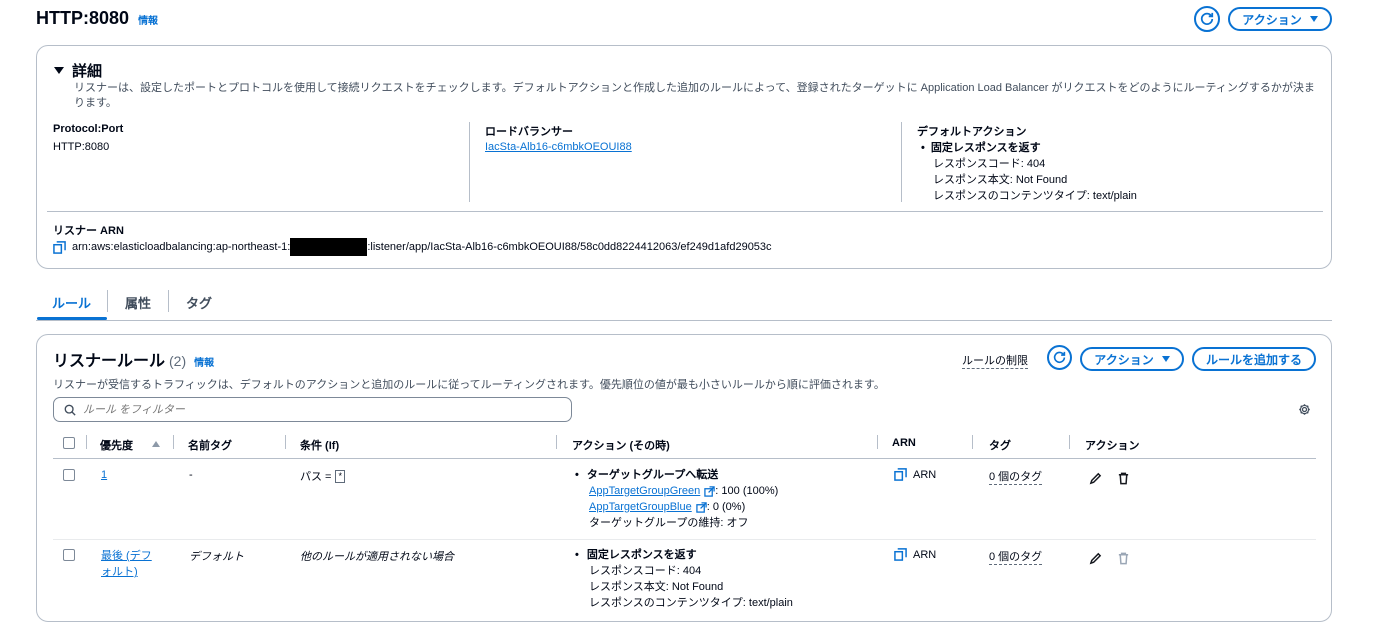 The height and width of the screenshot is (643, 1378). What do you see at coordinates (684, 303) in the screenshot?
I see `tabs: ルール 属性 タグ` at bounding box center [684, 303].